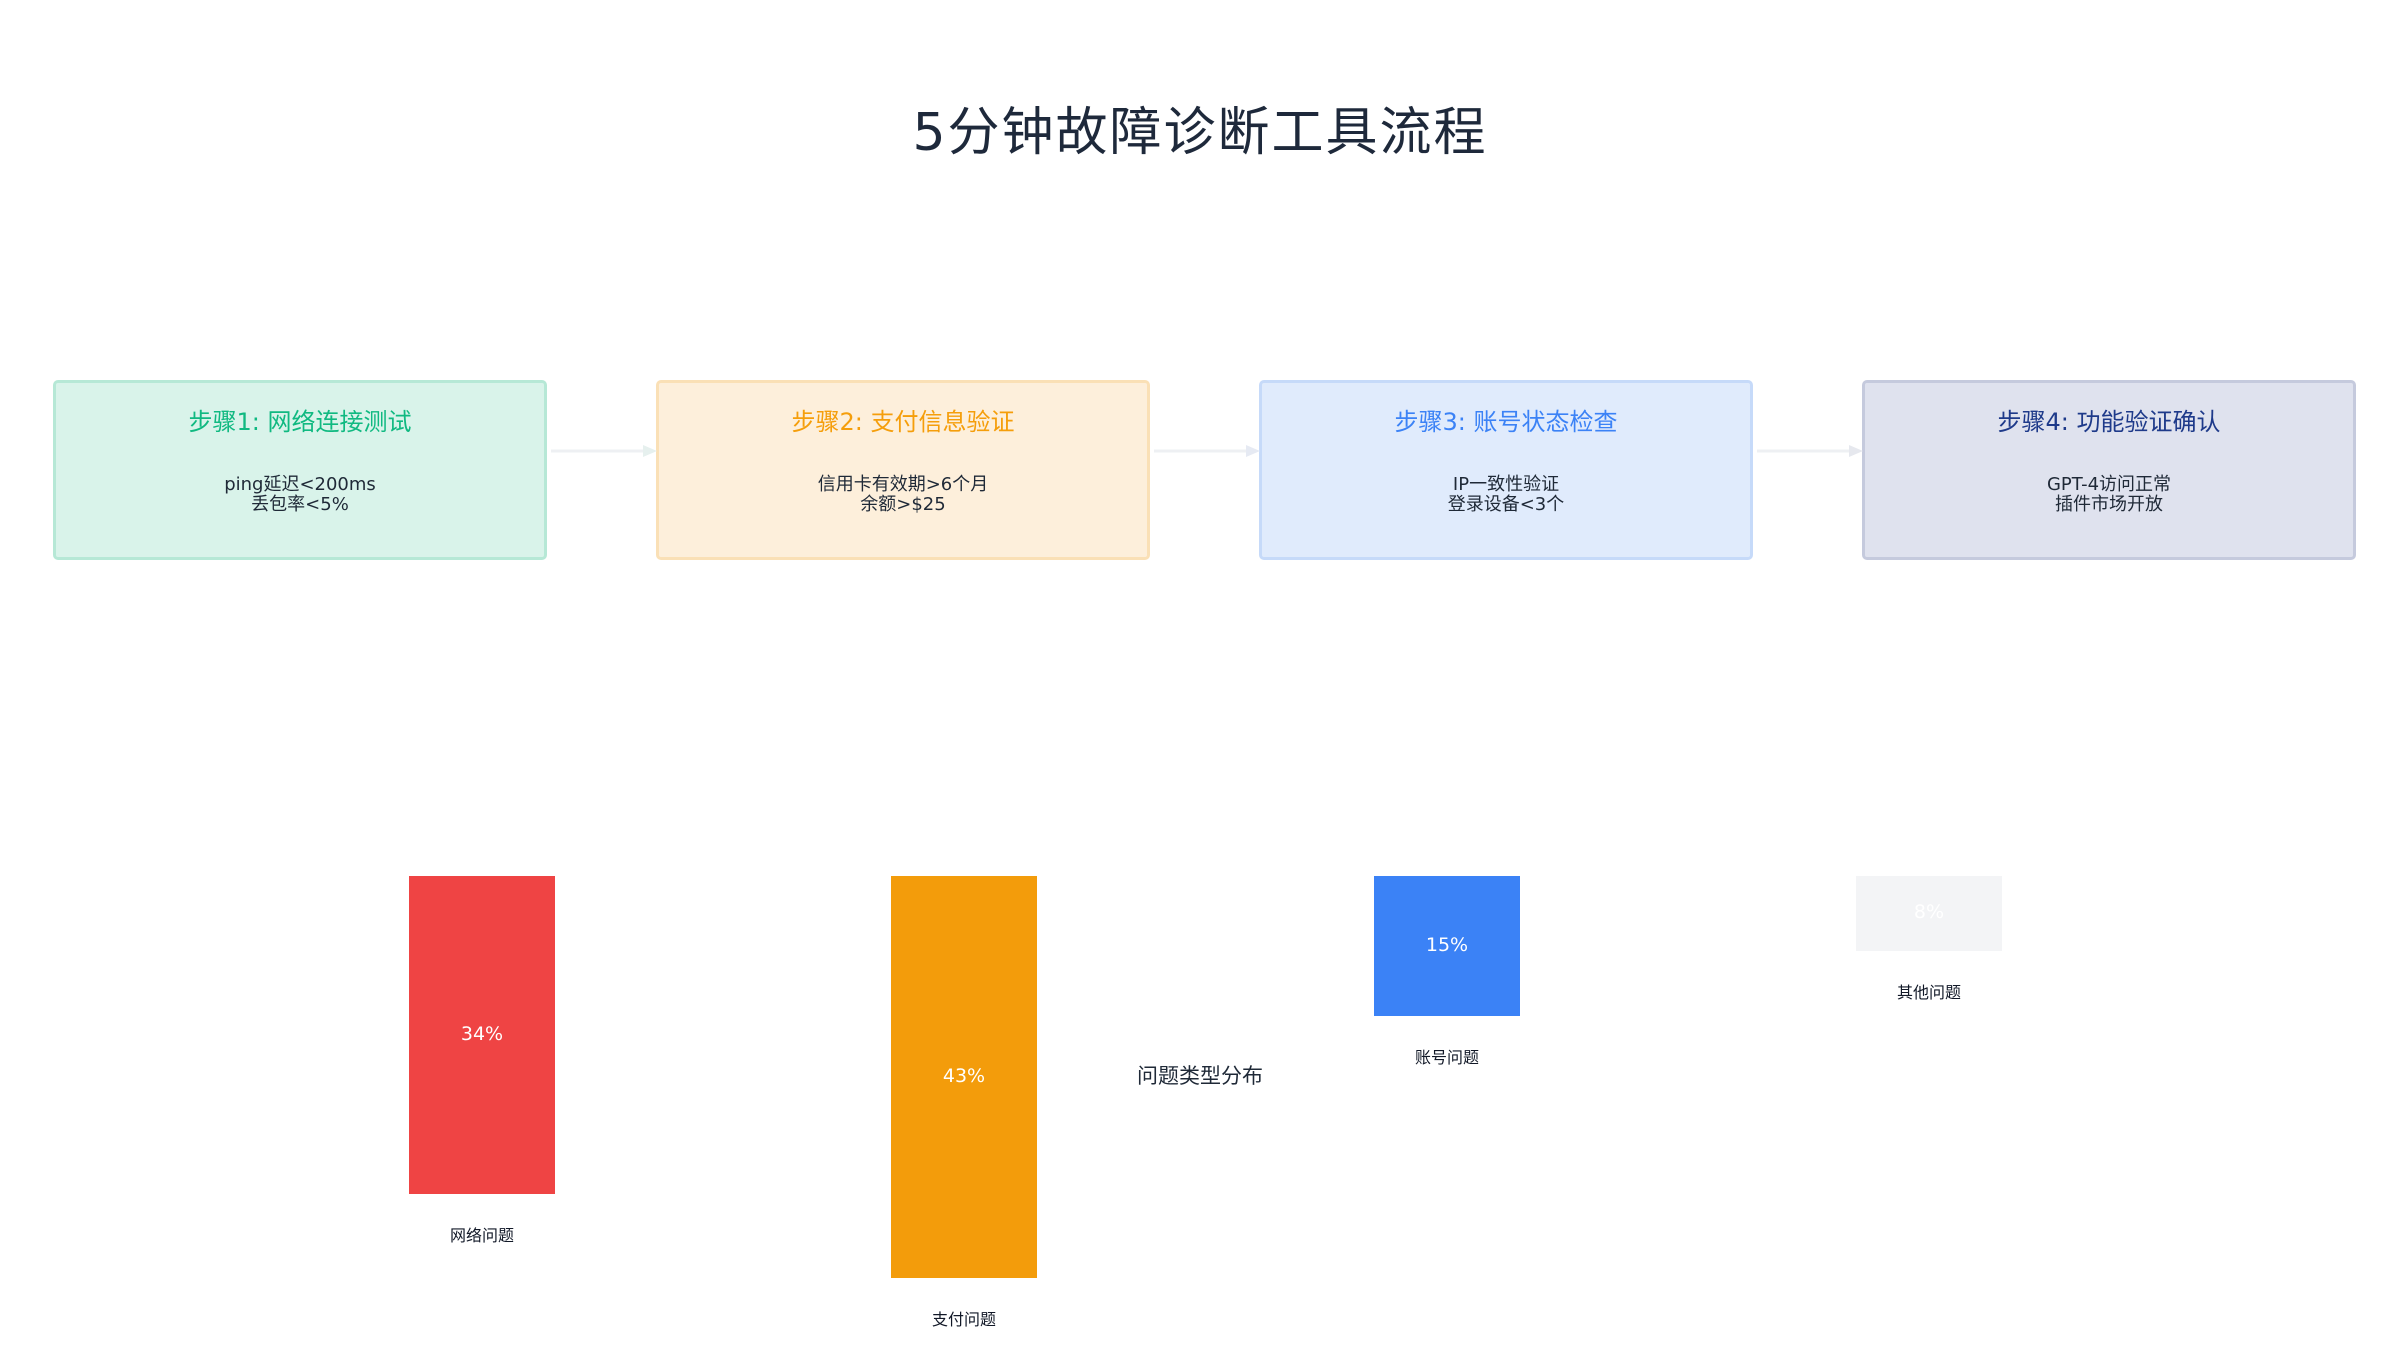 The image size is (2400, 1372). I want to click on bar-category-label: 网络问题, so click(481, 1235).